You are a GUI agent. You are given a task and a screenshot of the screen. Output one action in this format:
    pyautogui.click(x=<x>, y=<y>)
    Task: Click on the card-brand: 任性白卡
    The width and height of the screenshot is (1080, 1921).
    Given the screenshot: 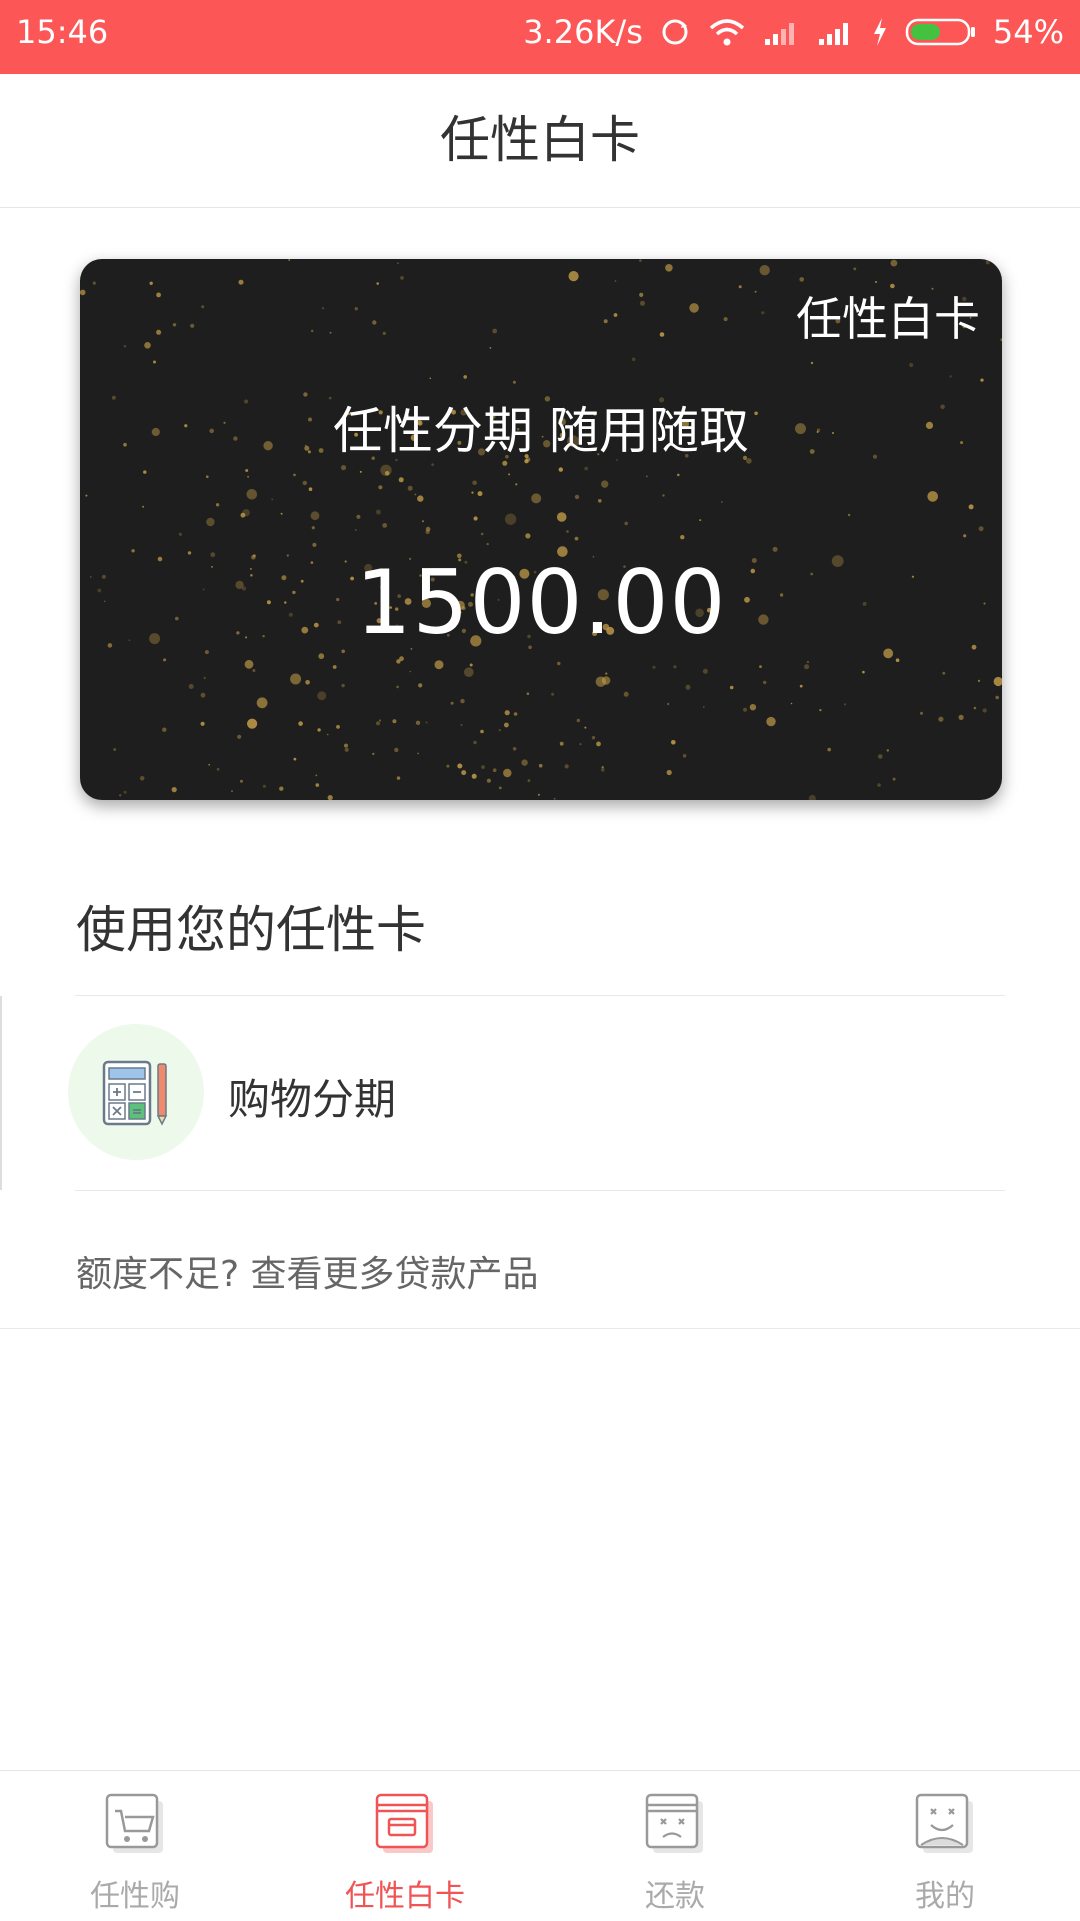 What is the action you would take?
    pyautogui.click(x=888, y=319)
    